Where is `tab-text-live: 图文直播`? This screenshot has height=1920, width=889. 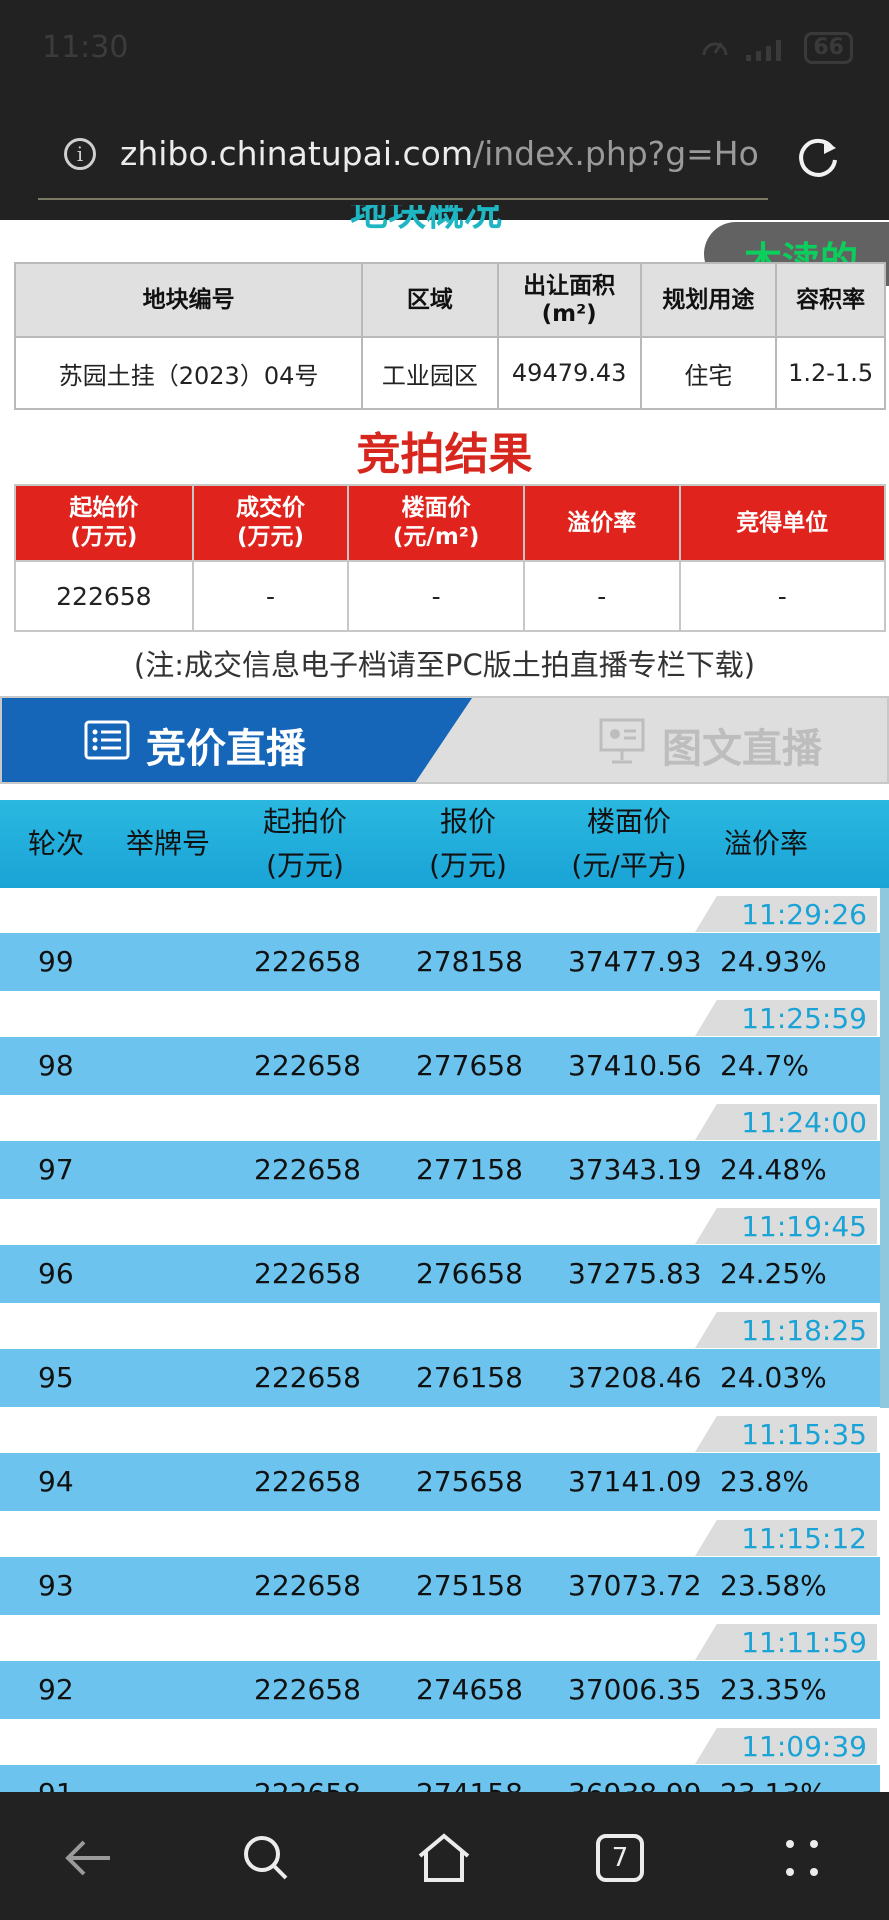
tab-text-live: 图文直播 is located at coordinates (718, 744).